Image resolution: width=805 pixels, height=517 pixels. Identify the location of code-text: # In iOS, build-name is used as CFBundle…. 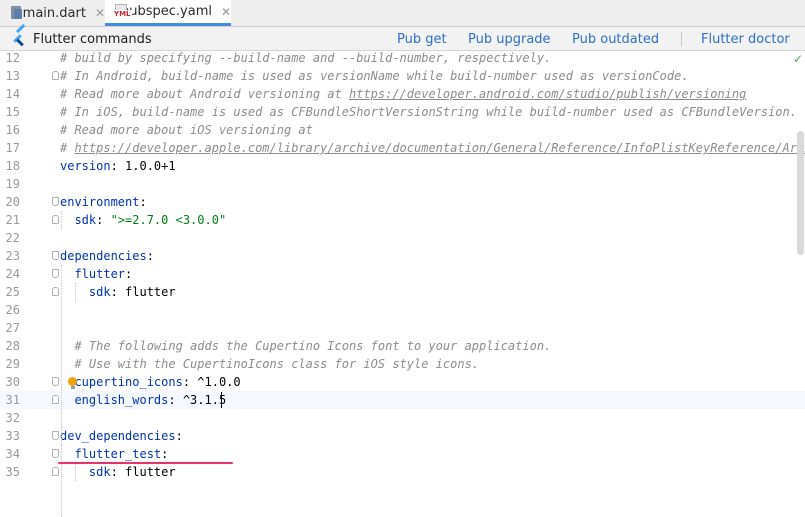
(428, 112).